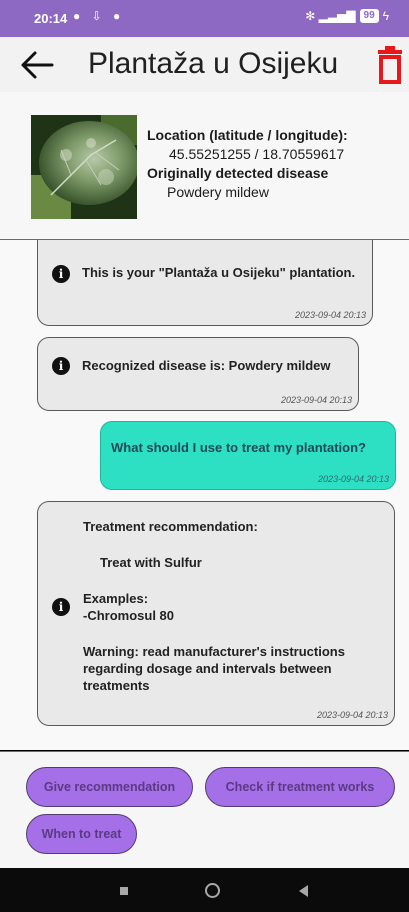 This screenshot has width=409, height=912. I want to click on example-product: -Chromosul 80, so click(129, 615).